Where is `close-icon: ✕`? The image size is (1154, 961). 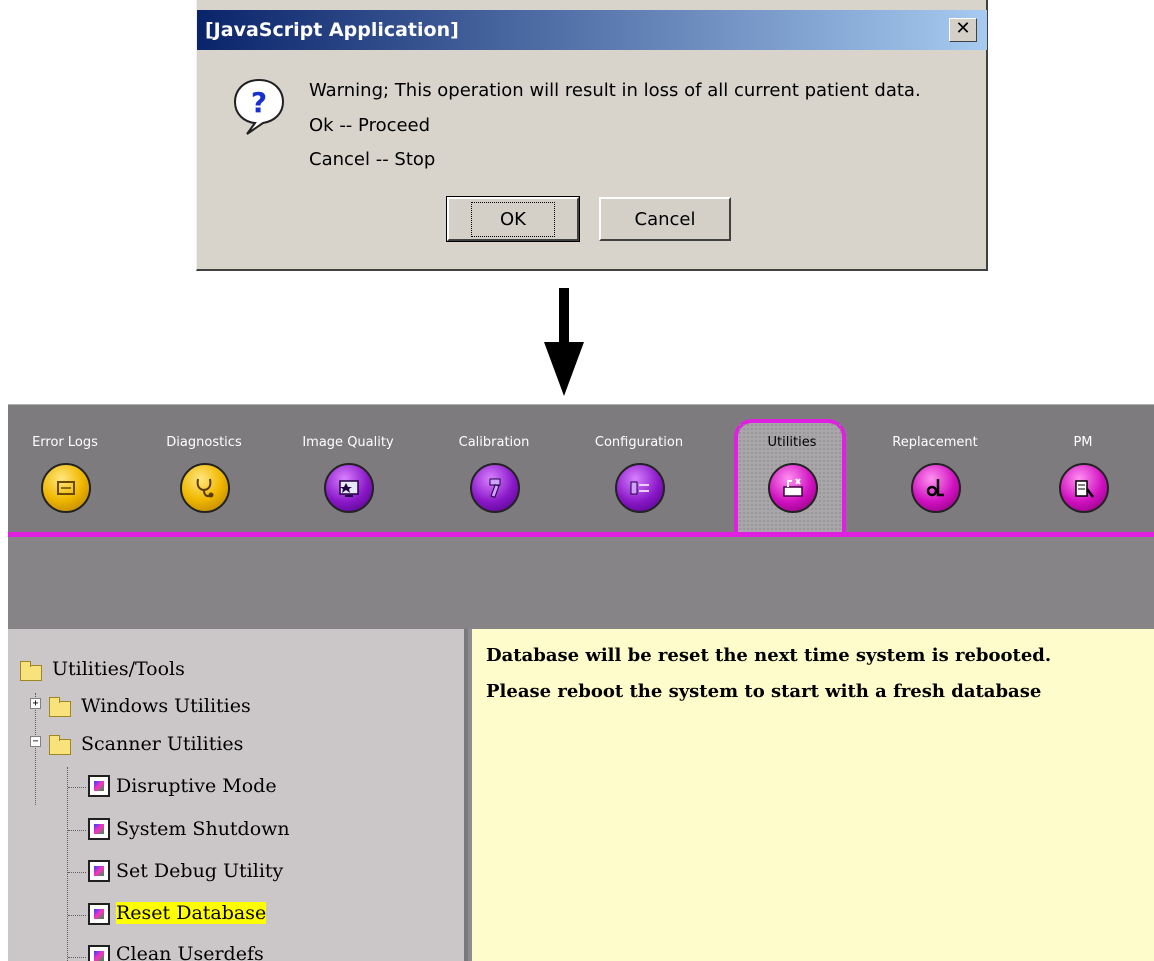
close-icon: ✕ is located at coordinates (963, 28).